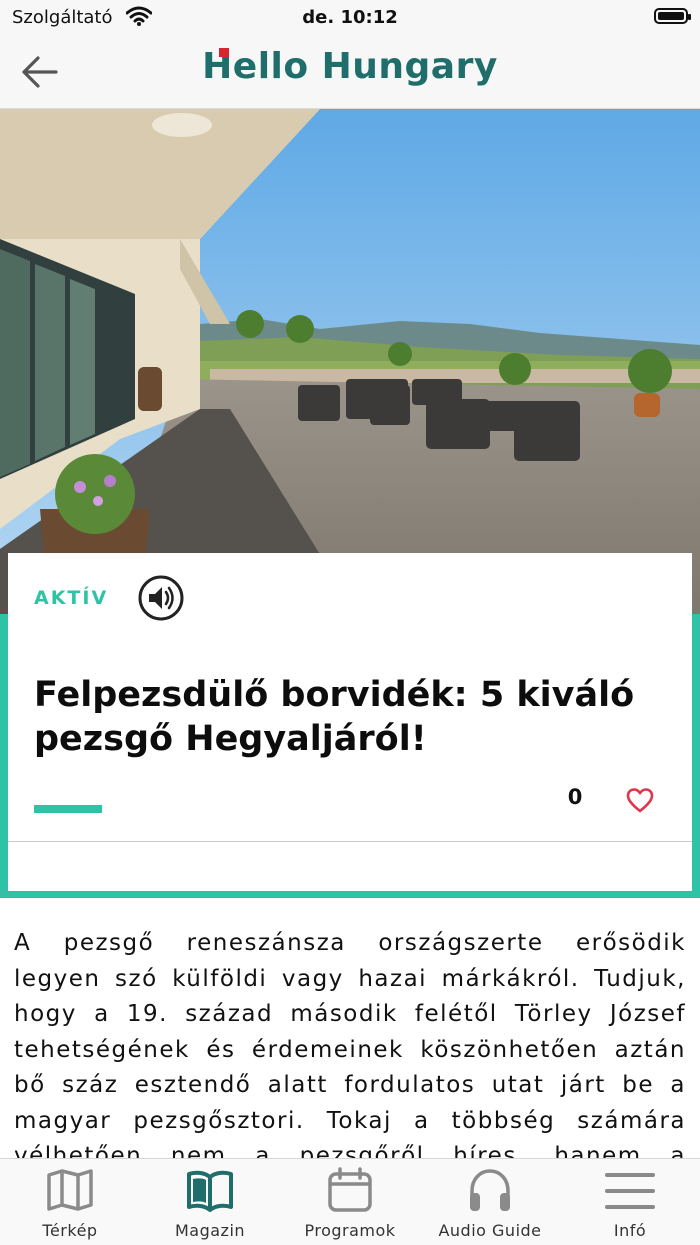  Describe the element at coordinates (224, 52) in the screenshot. I see `logo-flag-mark` at that location.